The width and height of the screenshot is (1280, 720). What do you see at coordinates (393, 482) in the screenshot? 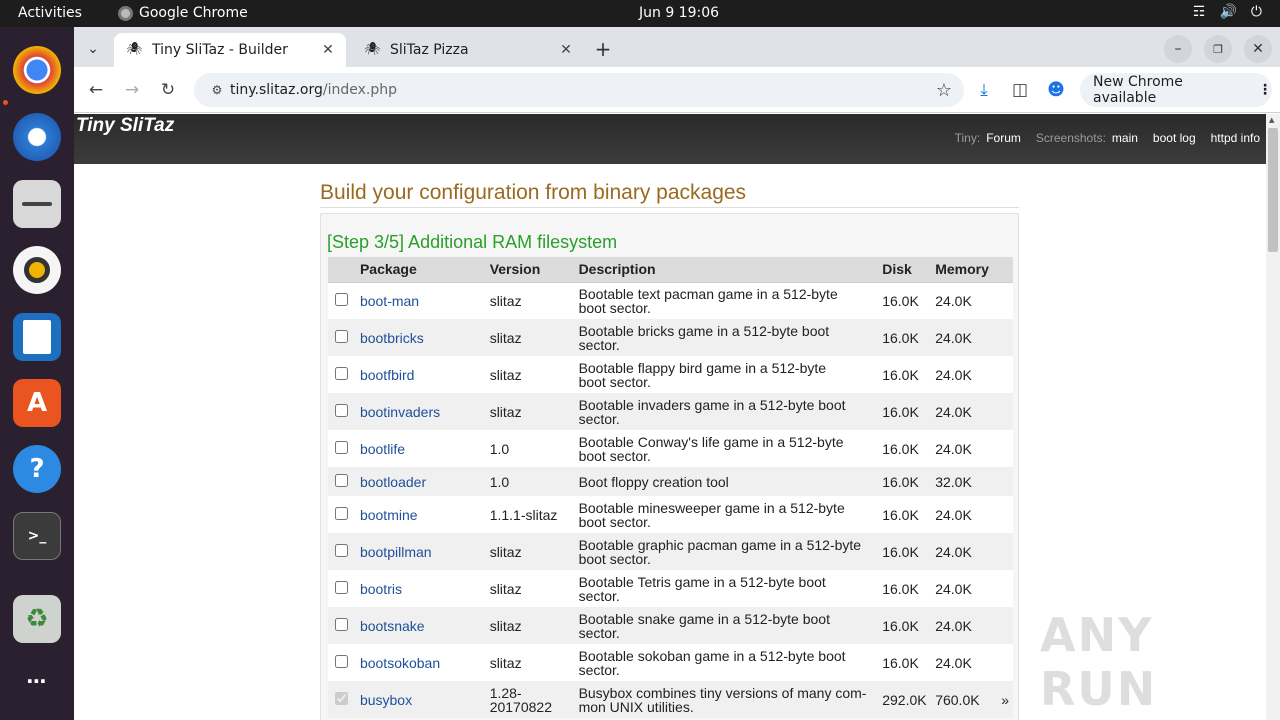
I see `package-link: bootloader` at bounding box center [393, 482].